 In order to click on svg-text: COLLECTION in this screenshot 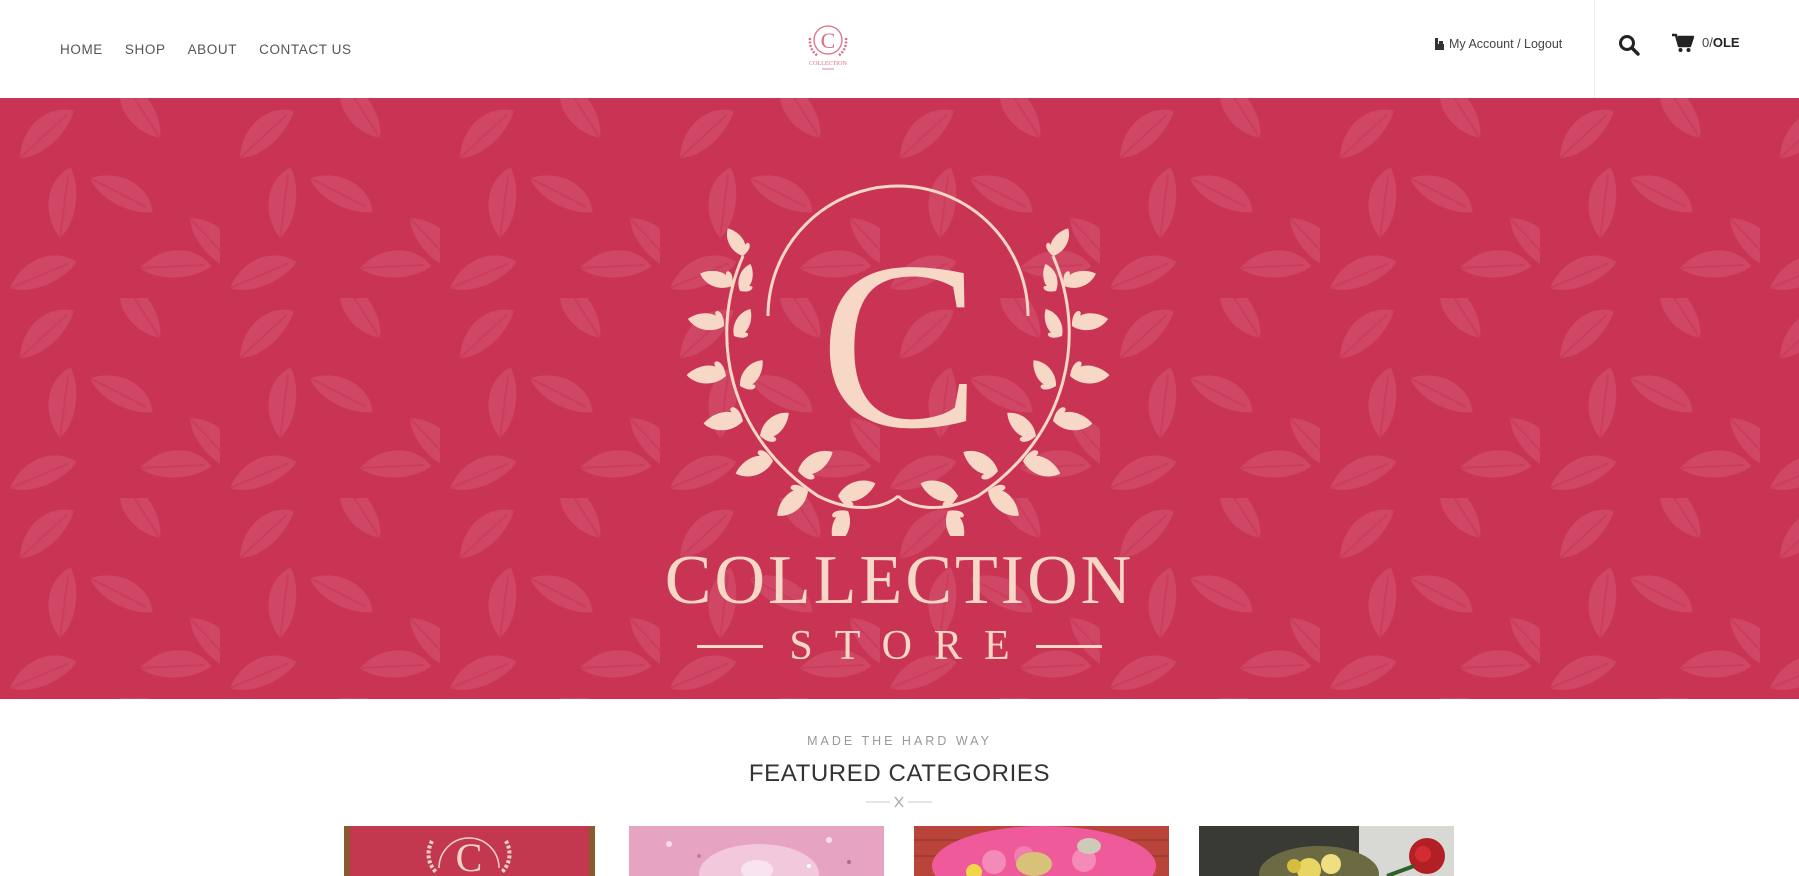, I will do `click(828, 64)`.